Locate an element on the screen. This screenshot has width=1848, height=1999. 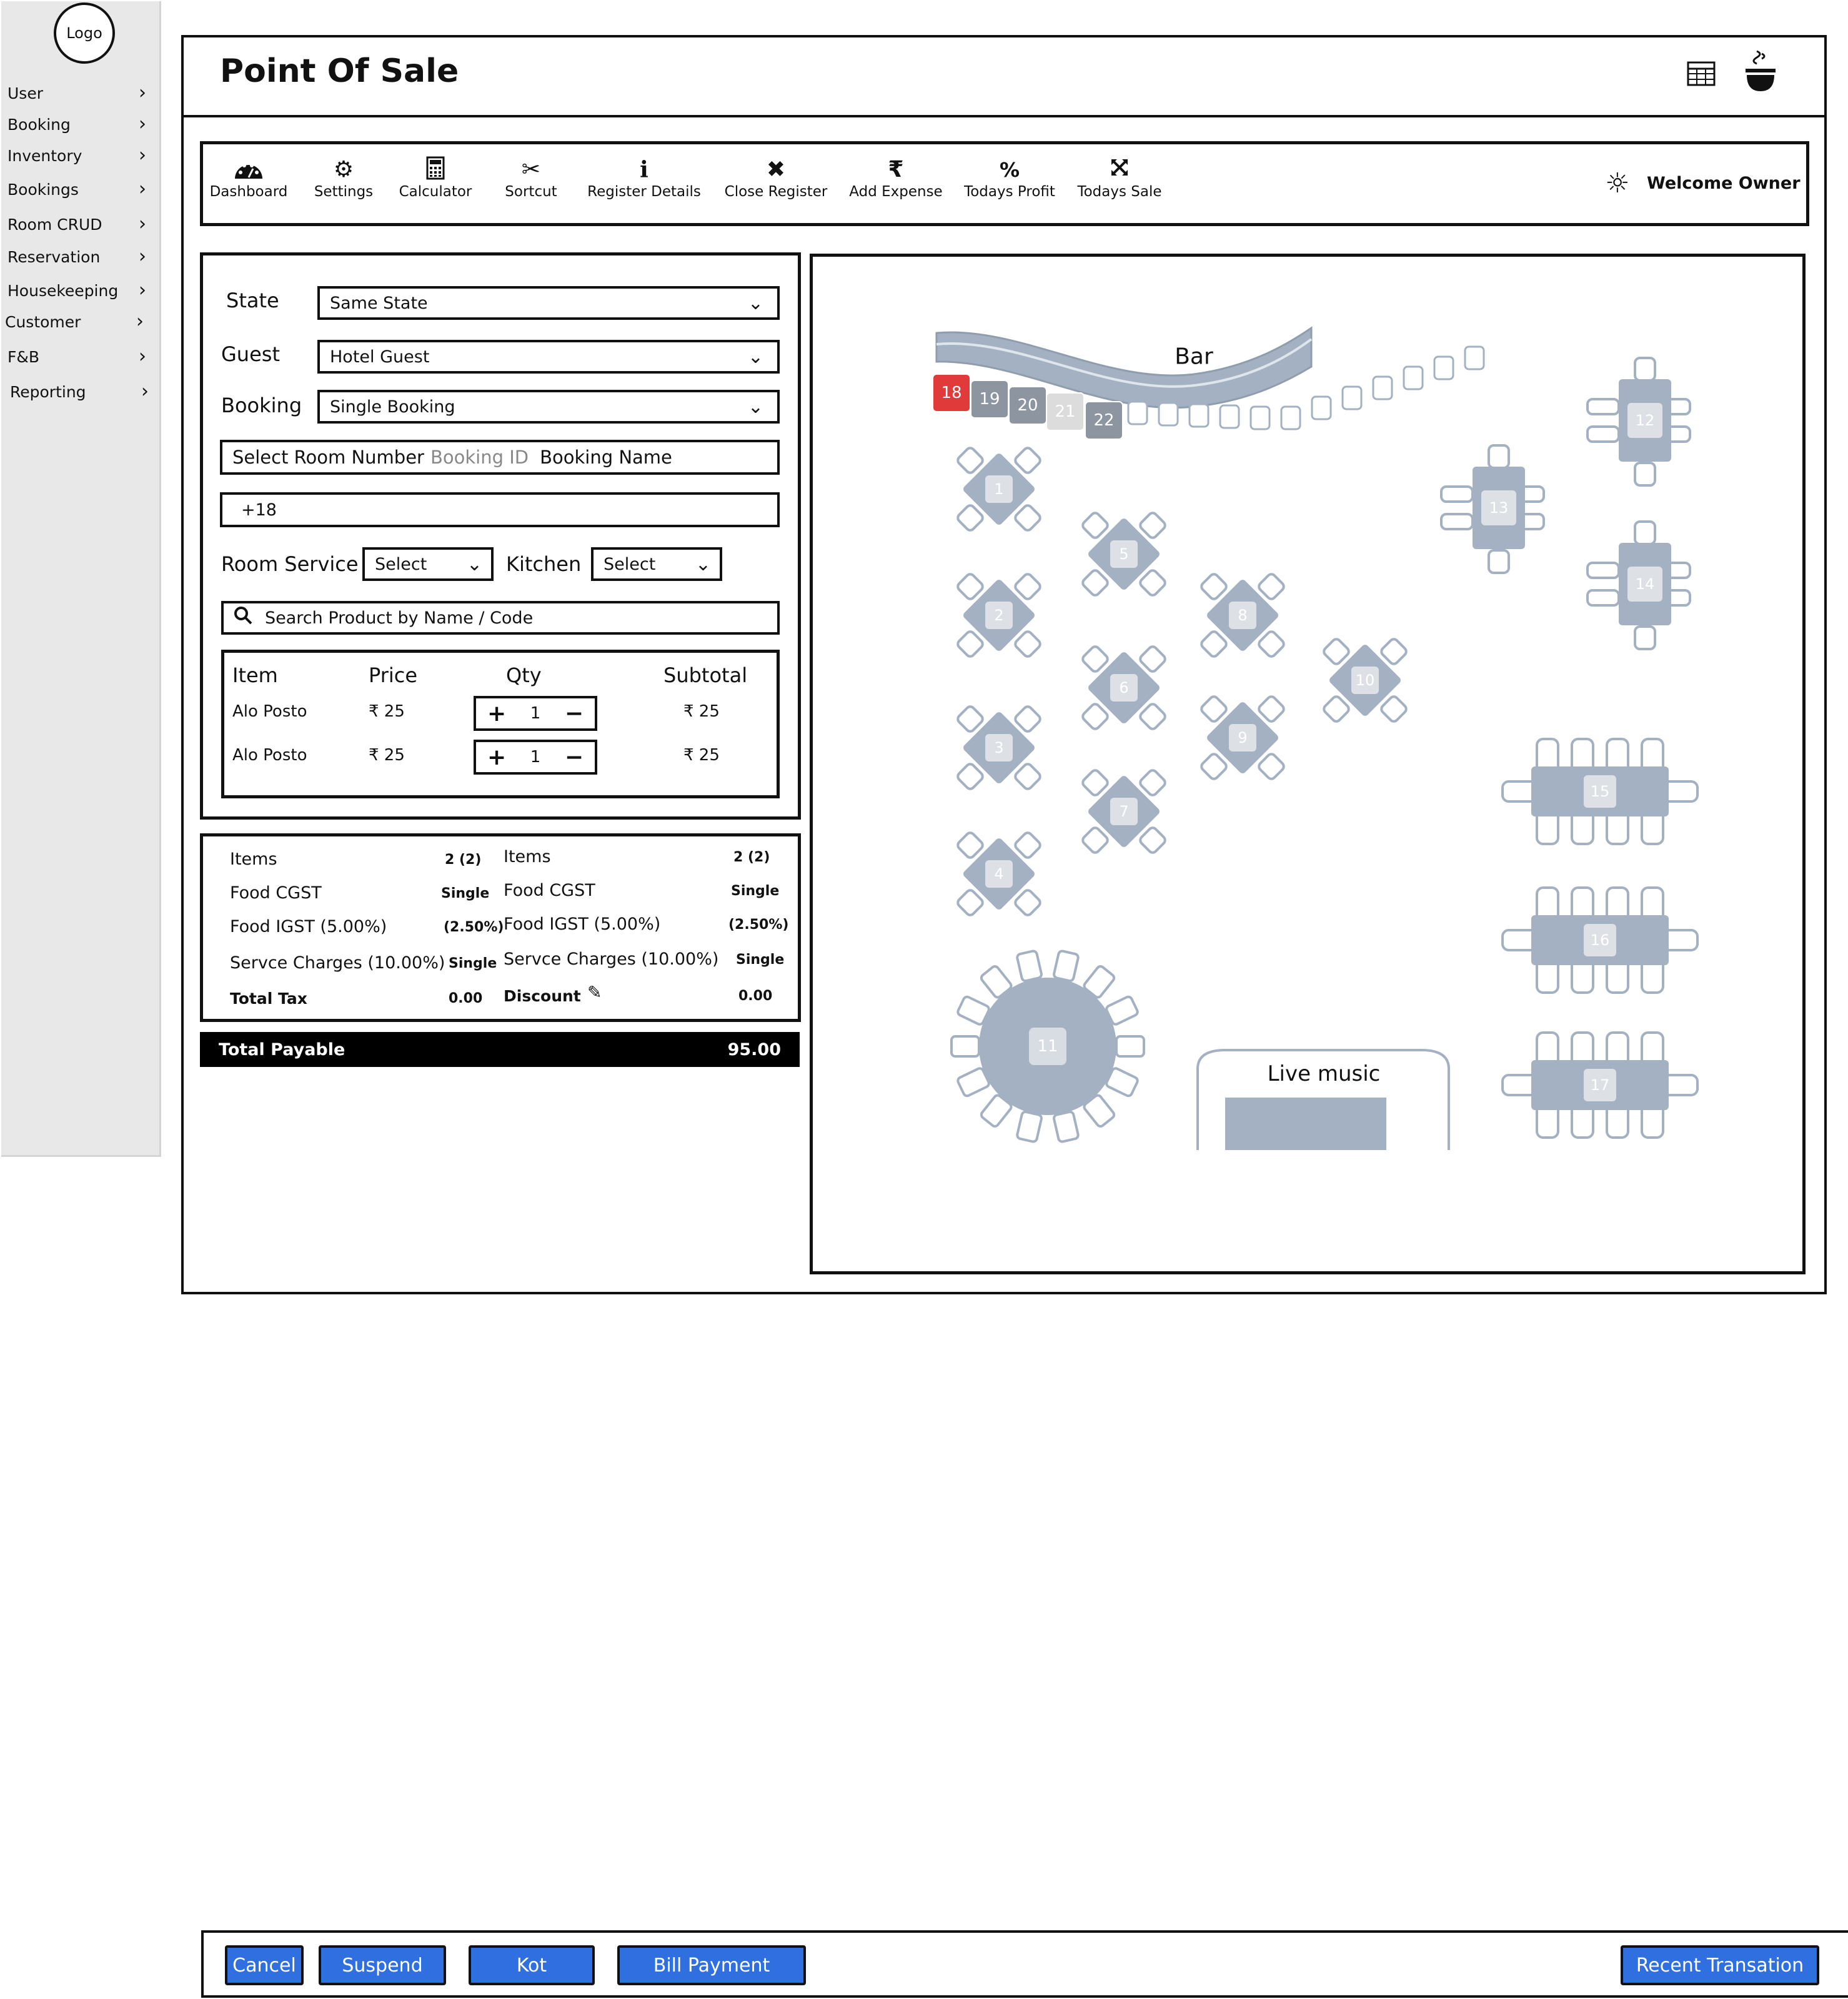
bar-seat-19: 19 is located at coordinates (990, 399).